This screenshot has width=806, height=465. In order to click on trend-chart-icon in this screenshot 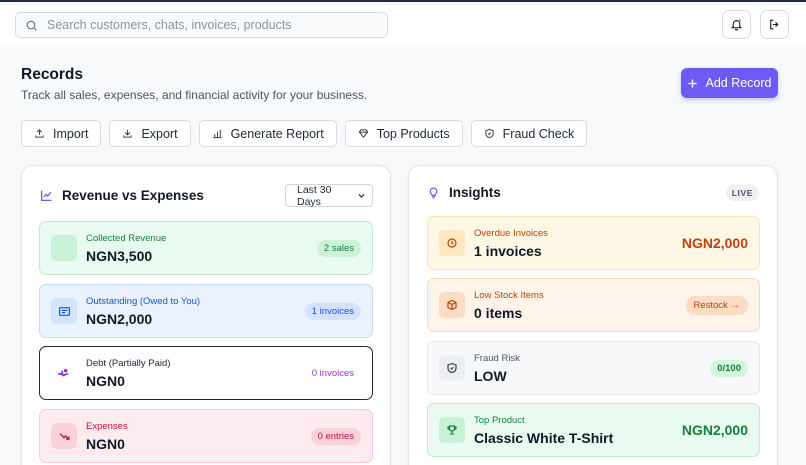, I will do `click(46, 196)`.